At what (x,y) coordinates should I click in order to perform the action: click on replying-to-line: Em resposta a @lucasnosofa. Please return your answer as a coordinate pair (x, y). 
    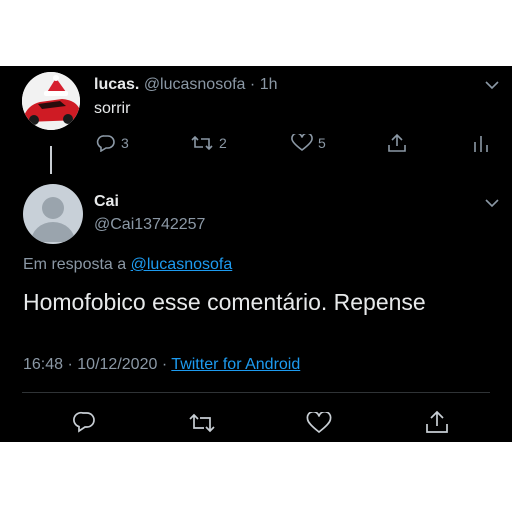
    Looking at the image, I should click on (127, 265).